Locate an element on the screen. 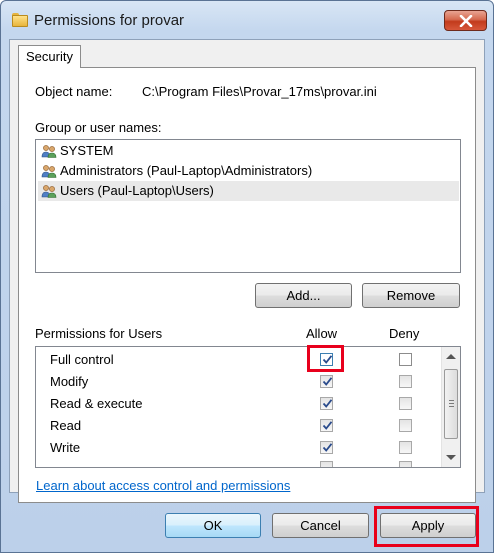  close-icon is located at coordinates (466, 21).